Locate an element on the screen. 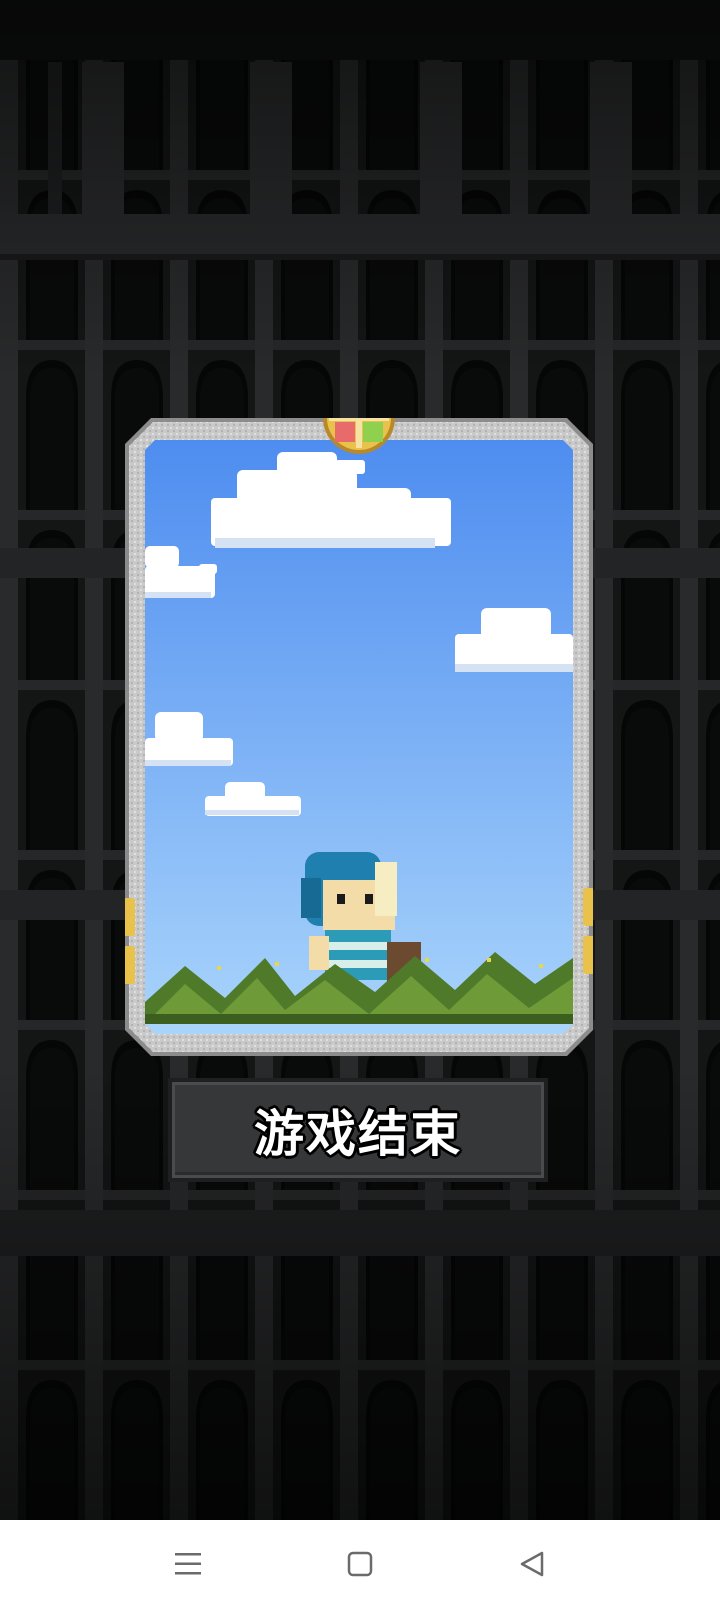 The image size is (720, 1608). game-over-label: 游戏结束 is located at coordinates (358, 1134).